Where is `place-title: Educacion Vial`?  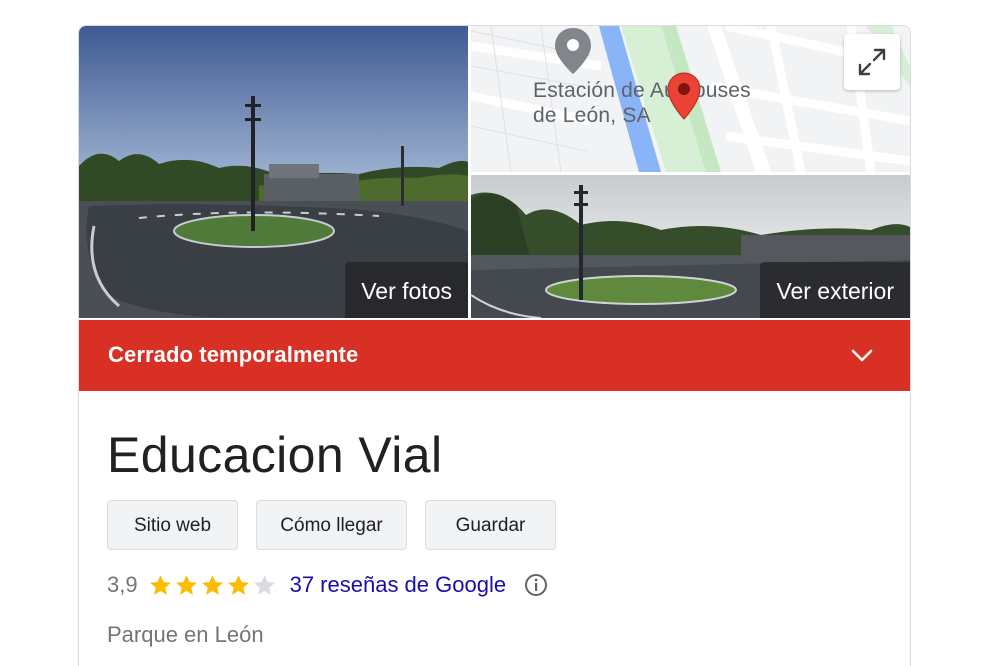 place-title: Educacion Vial is located at coordinates (275, 455).